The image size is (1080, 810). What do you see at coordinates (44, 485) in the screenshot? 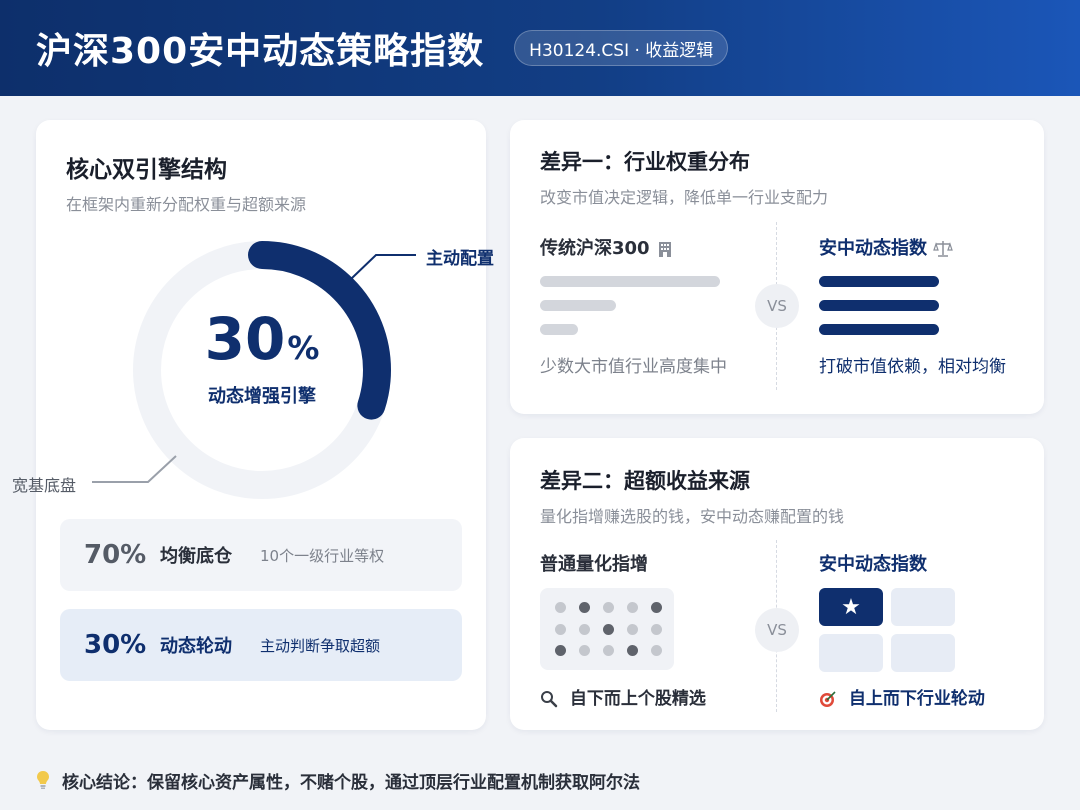
I see `base-callout-label: 宽基底盘` at bounding box center [44, 485].